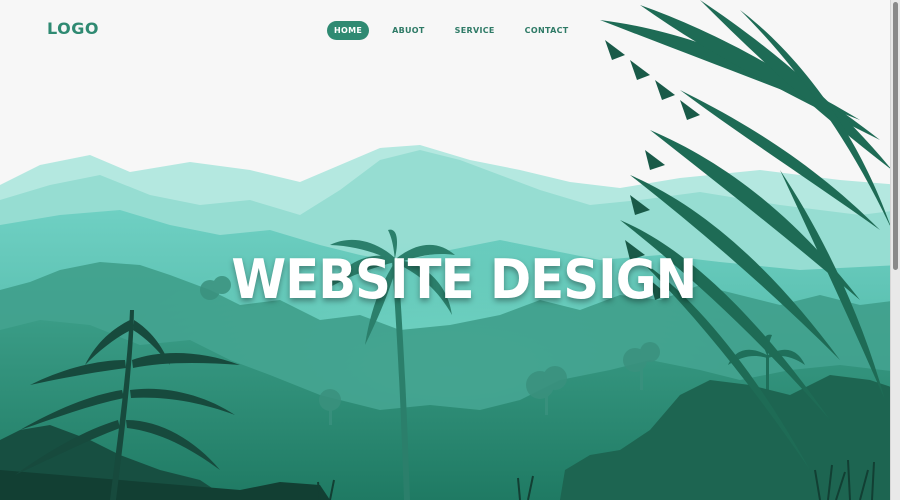  I want to click on vertical-scrollbar, so click(895, 250).